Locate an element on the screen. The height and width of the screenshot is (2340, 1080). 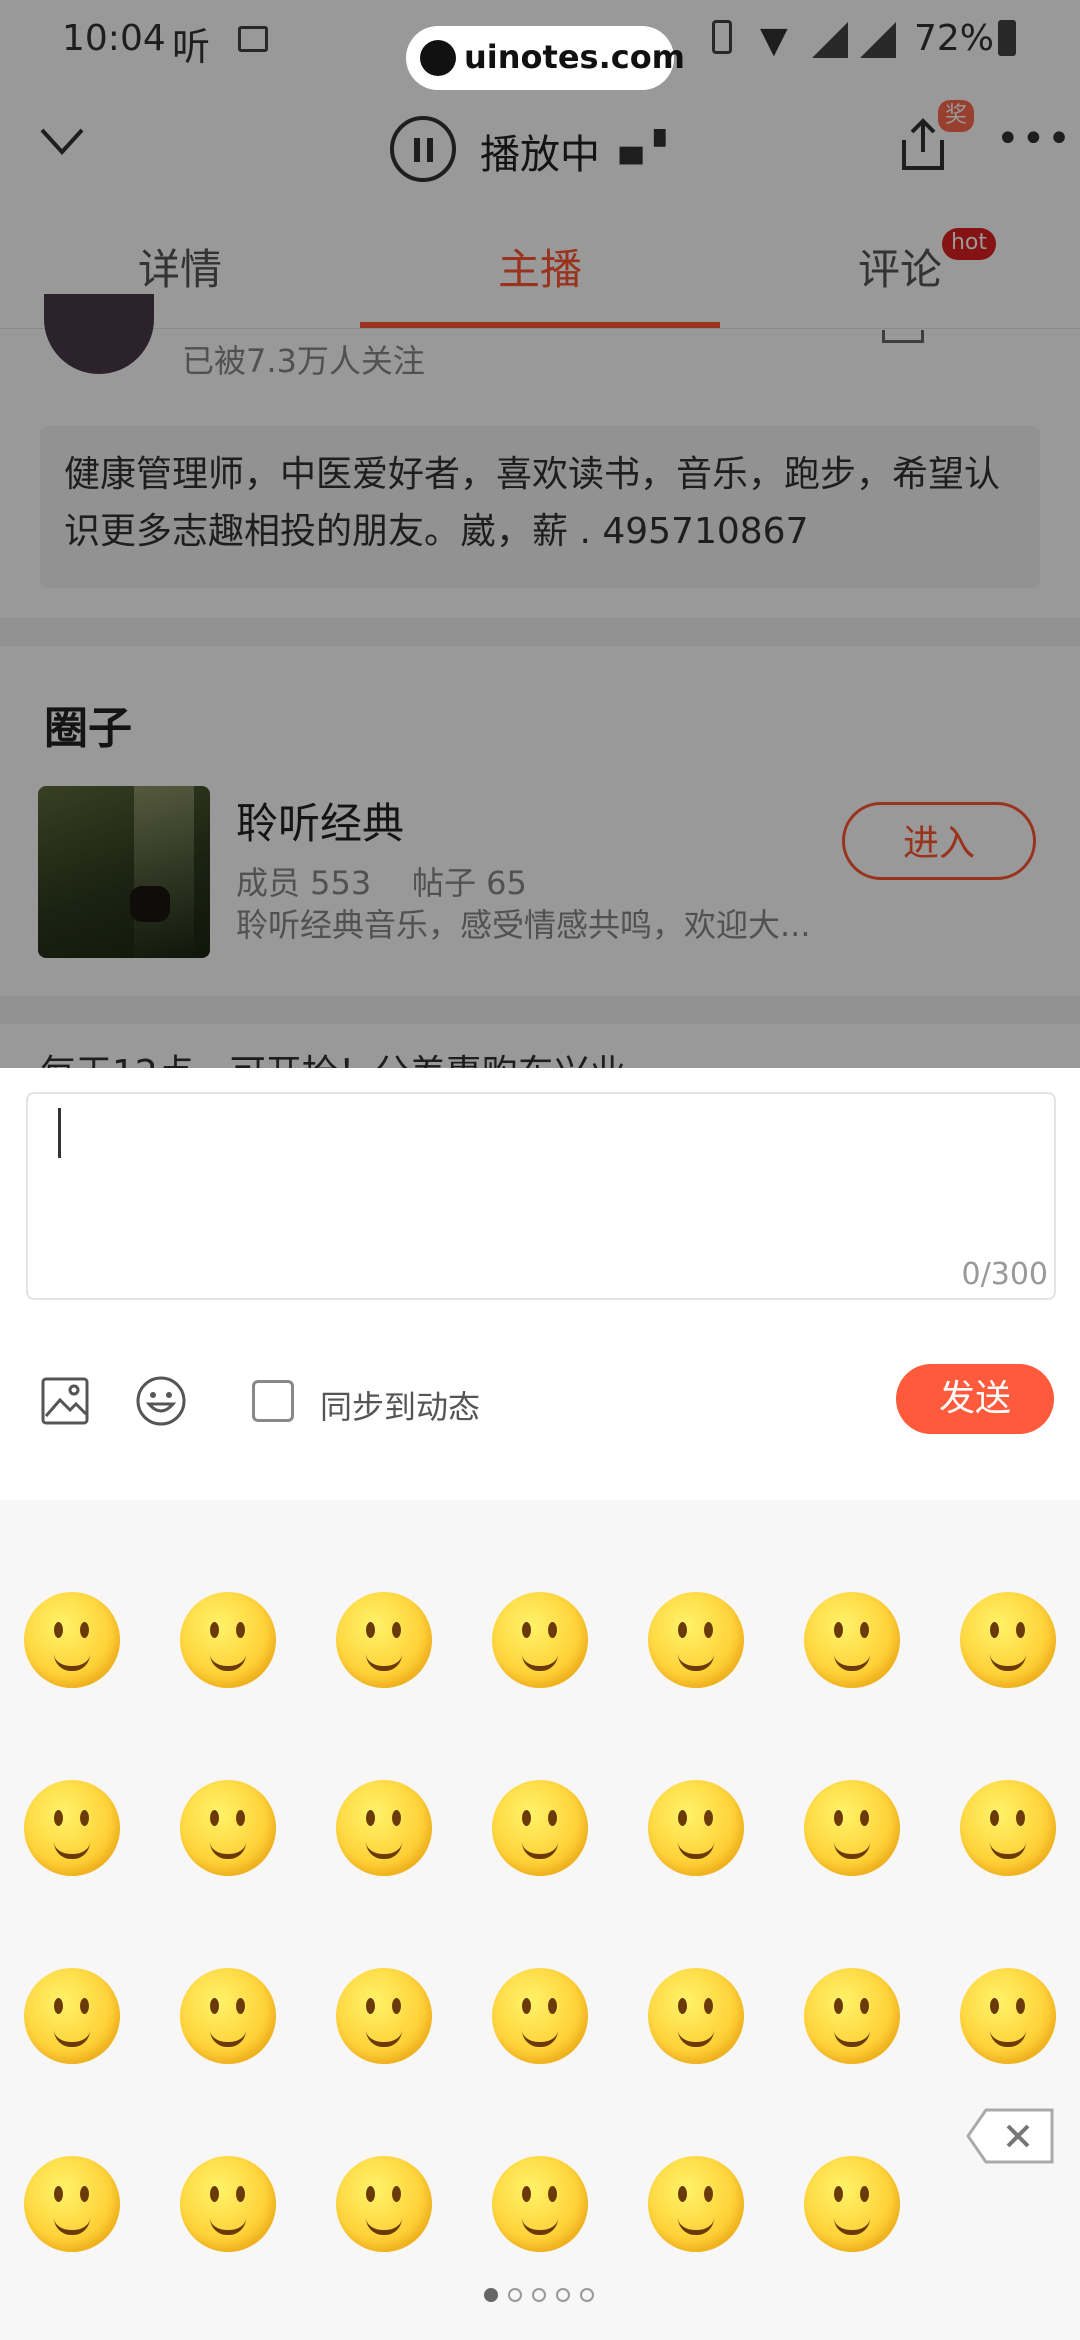
mute-emoji is located at coordinates (852, 2016).